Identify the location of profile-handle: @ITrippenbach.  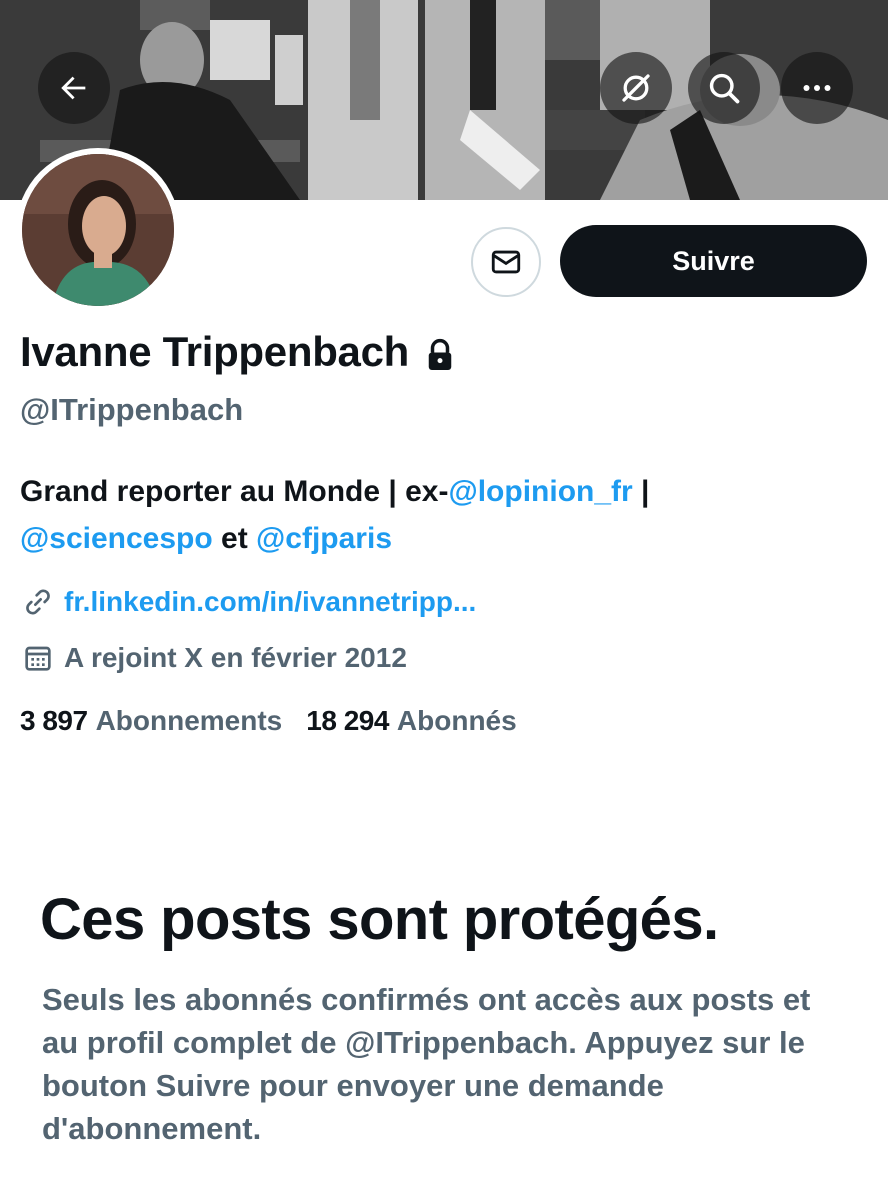
(132, 409).